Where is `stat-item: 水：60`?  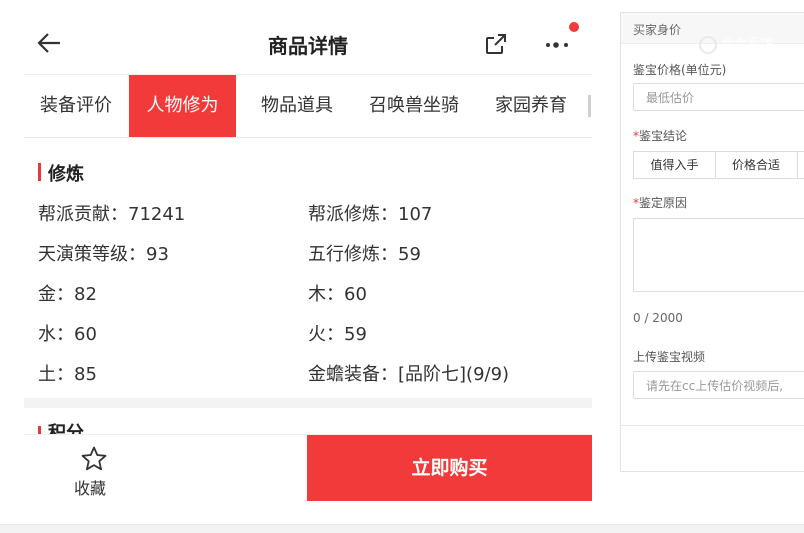 stat-item: 水：60 is located at coordinates (67, 334).